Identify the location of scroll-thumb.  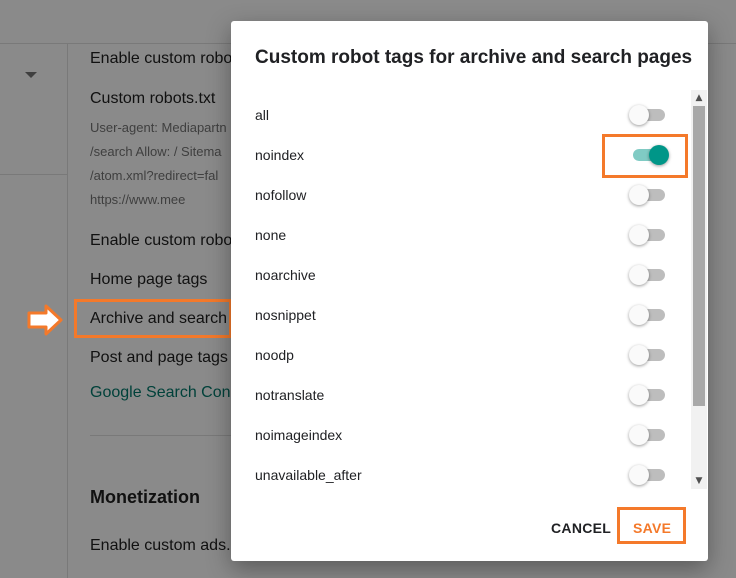
(699, 256).